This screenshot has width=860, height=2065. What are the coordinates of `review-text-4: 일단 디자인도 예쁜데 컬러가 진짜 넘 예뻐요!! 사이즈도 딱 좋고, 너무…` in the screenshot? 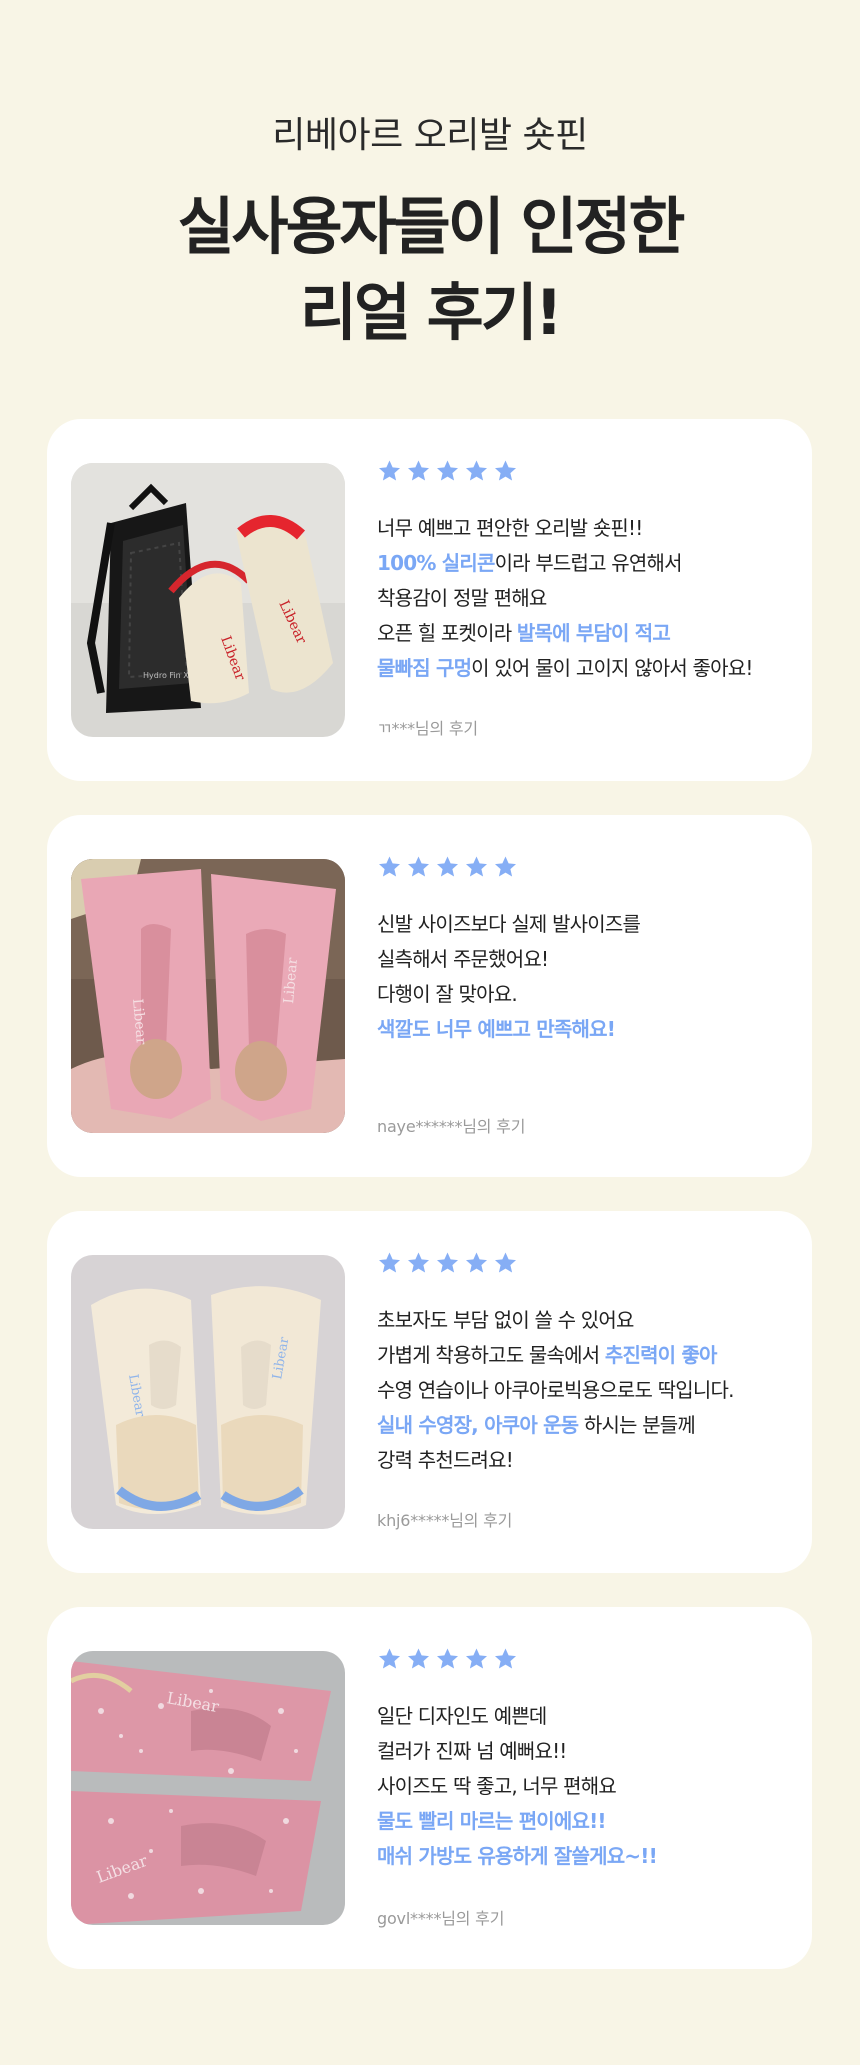 It's located at (587, 1786).